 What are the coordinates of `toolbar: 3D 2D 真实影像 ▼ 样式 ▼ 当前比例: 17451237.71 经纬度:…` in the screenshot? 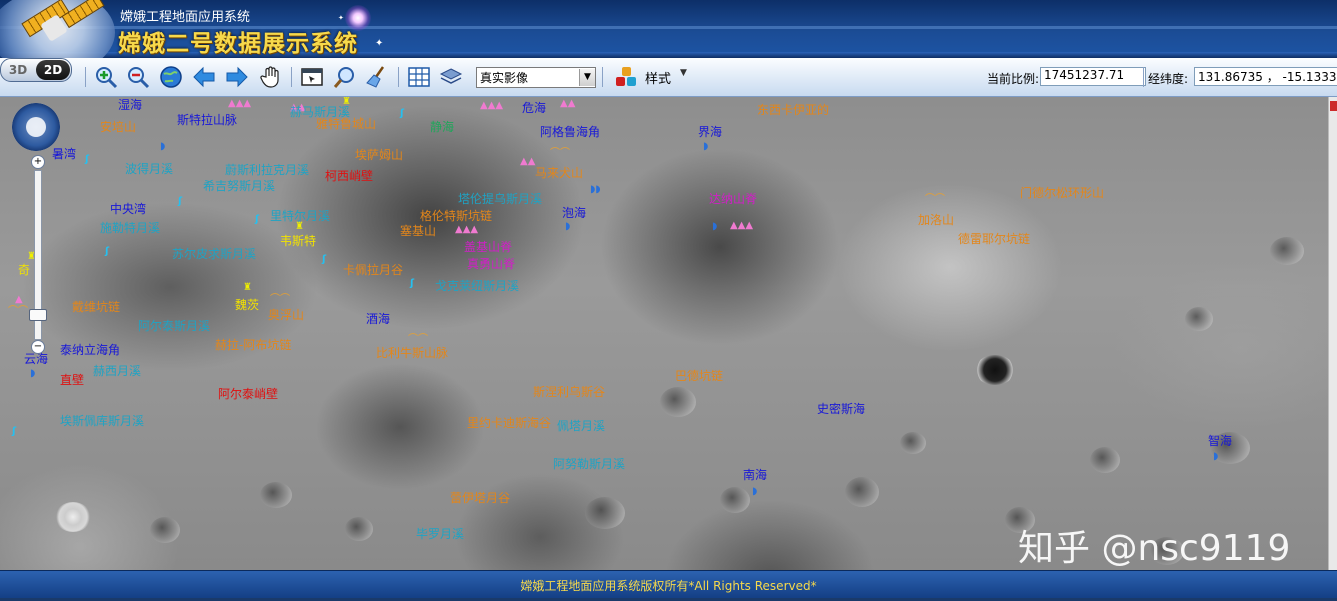 It's located at (668, 77).